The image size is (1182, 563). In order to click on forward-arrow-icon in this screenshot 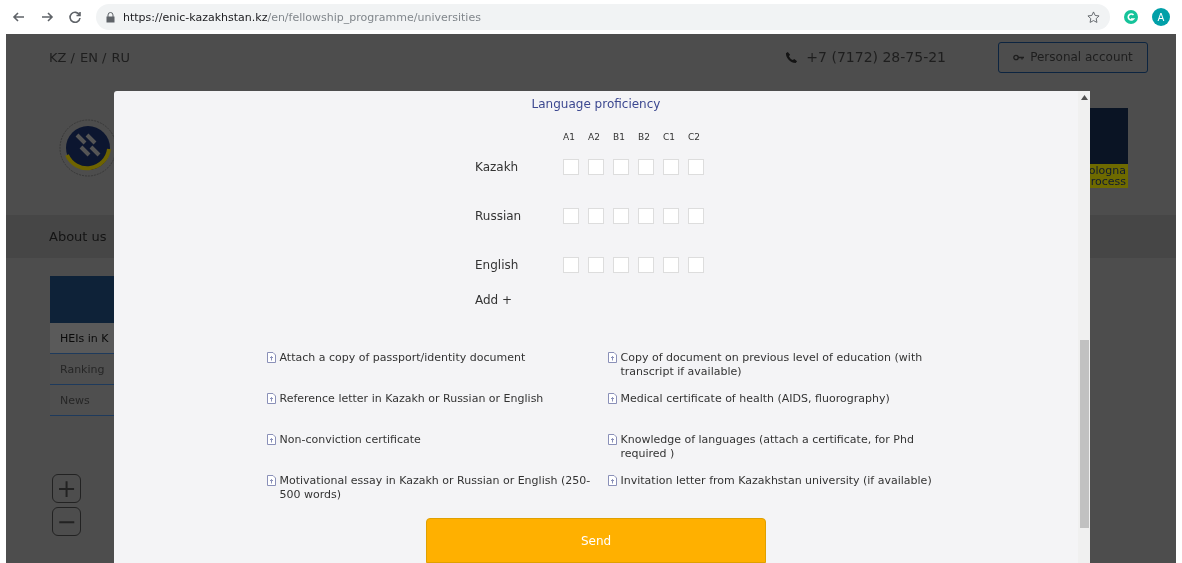, I will do `click(47, 17)`.